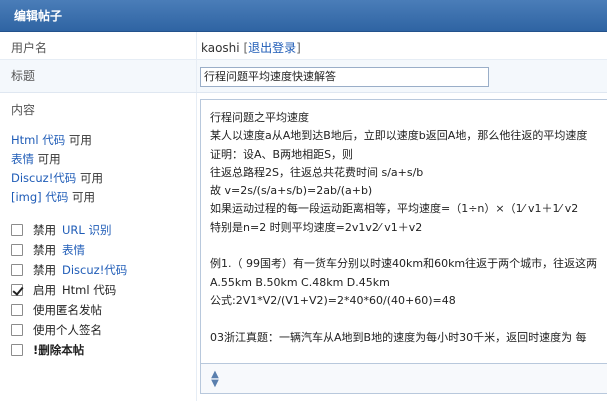 The width and height of the screenshot is (607, 401). Describe the element at coordinates (282, 154) in the screenshot. I see `editor-line: 证明：设A、B两地相距S，则` at that location.